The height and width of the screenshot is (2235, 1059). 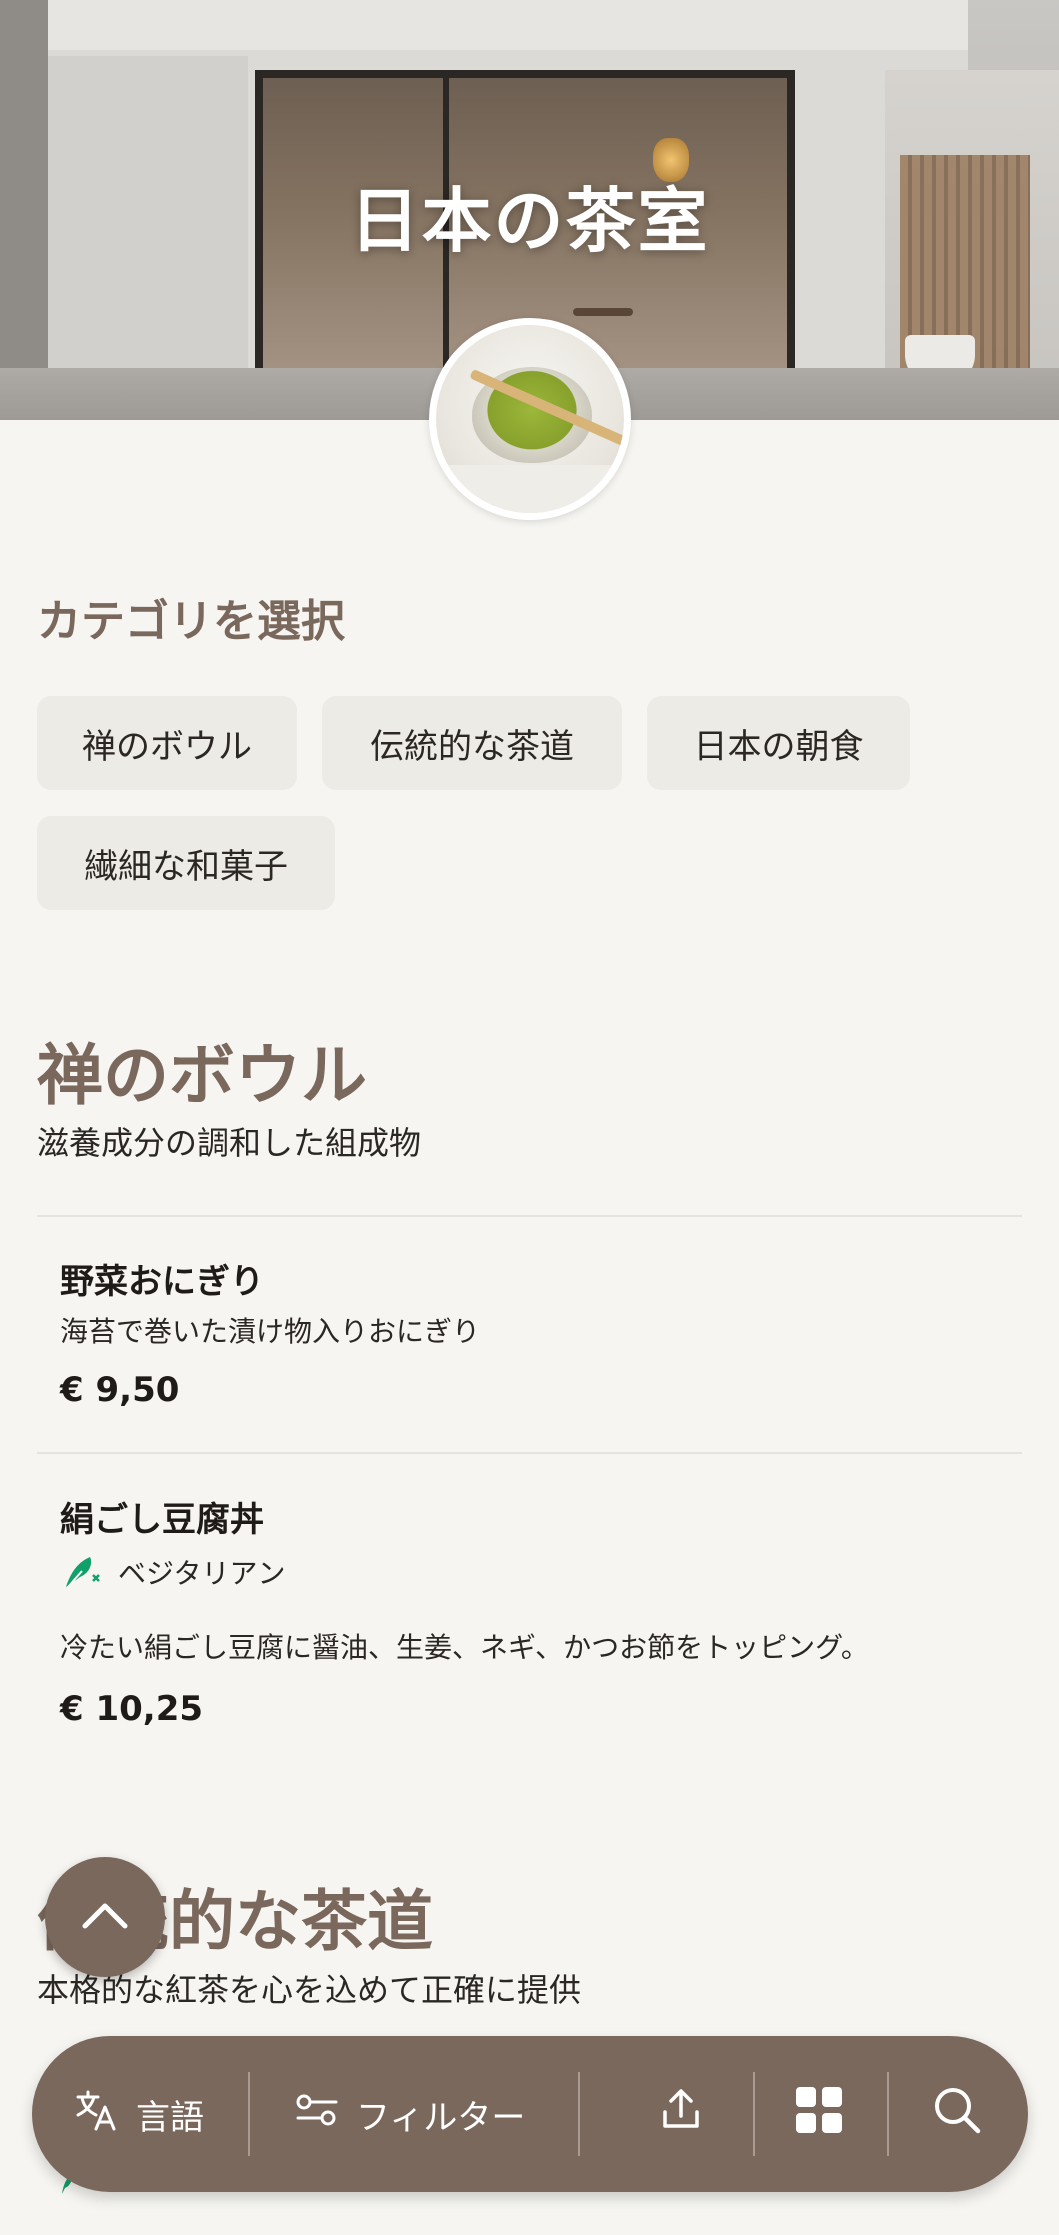 I want to click on grid-view-button, so click(x=819, y=2114).